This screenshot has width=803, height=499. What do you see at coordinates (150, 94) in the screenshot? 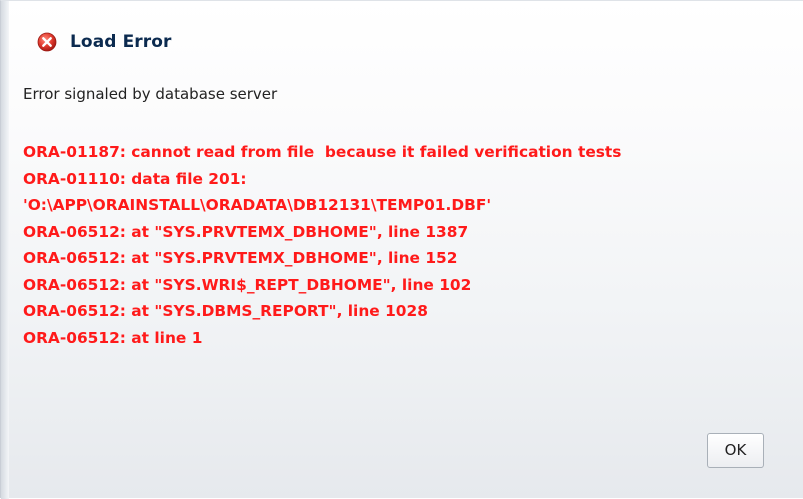
I see `error-summary-text: Error signaled by database server` at bounding box center [150, 94].